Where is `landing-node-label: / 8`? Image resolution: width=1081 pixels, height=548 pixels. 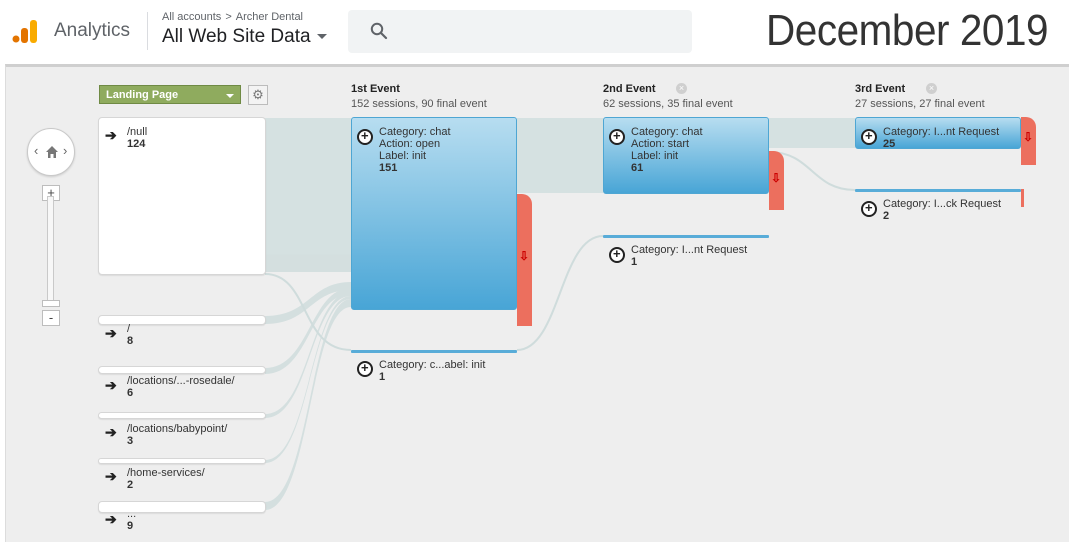
landing-node-label: / 8 is located at coordinates (130, 335).